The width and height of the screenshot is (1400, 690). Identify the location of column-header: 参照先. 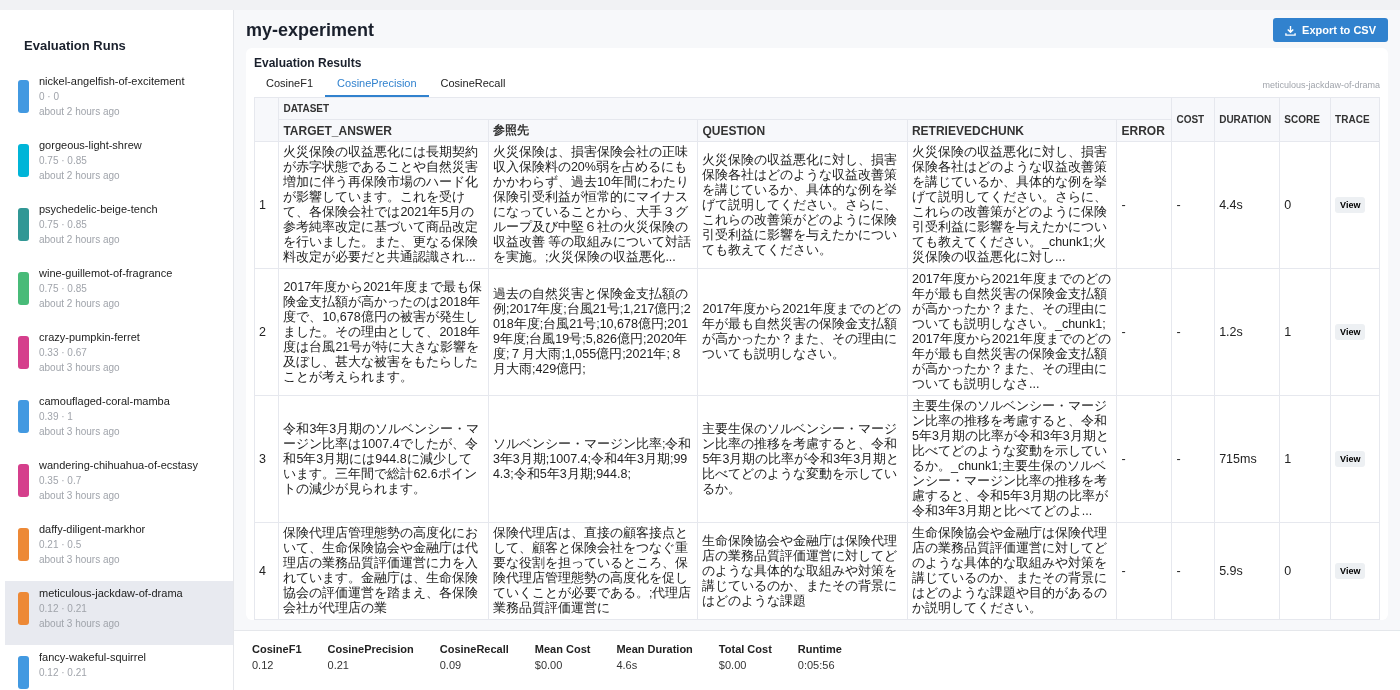
(593, 130).